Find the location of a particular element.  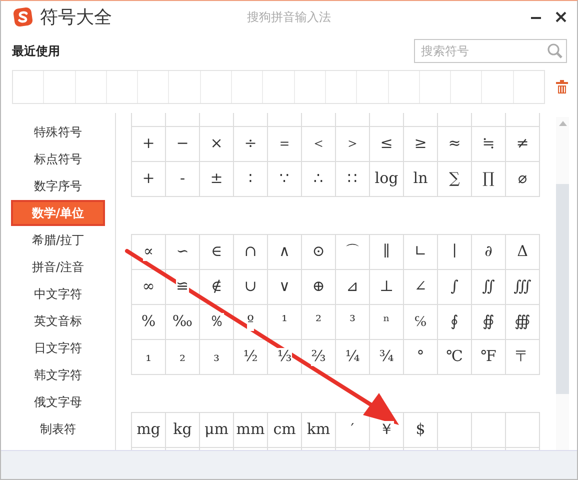

category-tab: 特殊符号 is located at coordinates (58, 132).